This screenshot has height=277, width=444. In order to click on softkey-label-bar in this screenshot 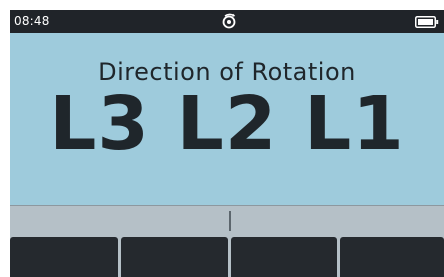, I will do `click(227, 221)`.